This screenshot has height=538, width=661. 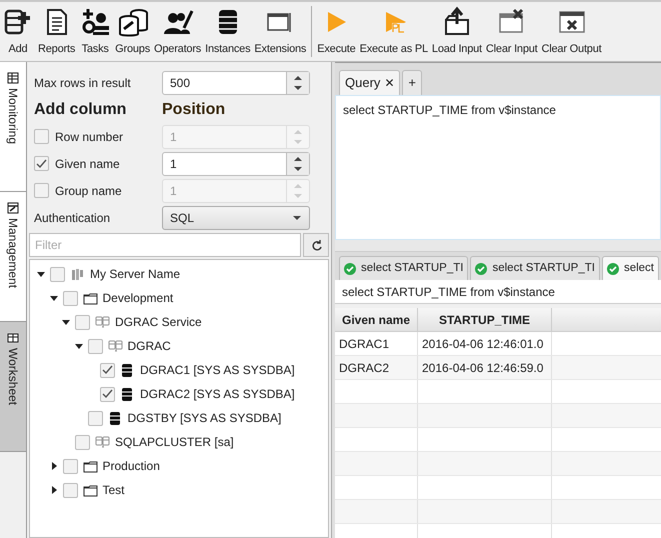 I want to click on section-heading: Add column, so click(x=81, y=110).